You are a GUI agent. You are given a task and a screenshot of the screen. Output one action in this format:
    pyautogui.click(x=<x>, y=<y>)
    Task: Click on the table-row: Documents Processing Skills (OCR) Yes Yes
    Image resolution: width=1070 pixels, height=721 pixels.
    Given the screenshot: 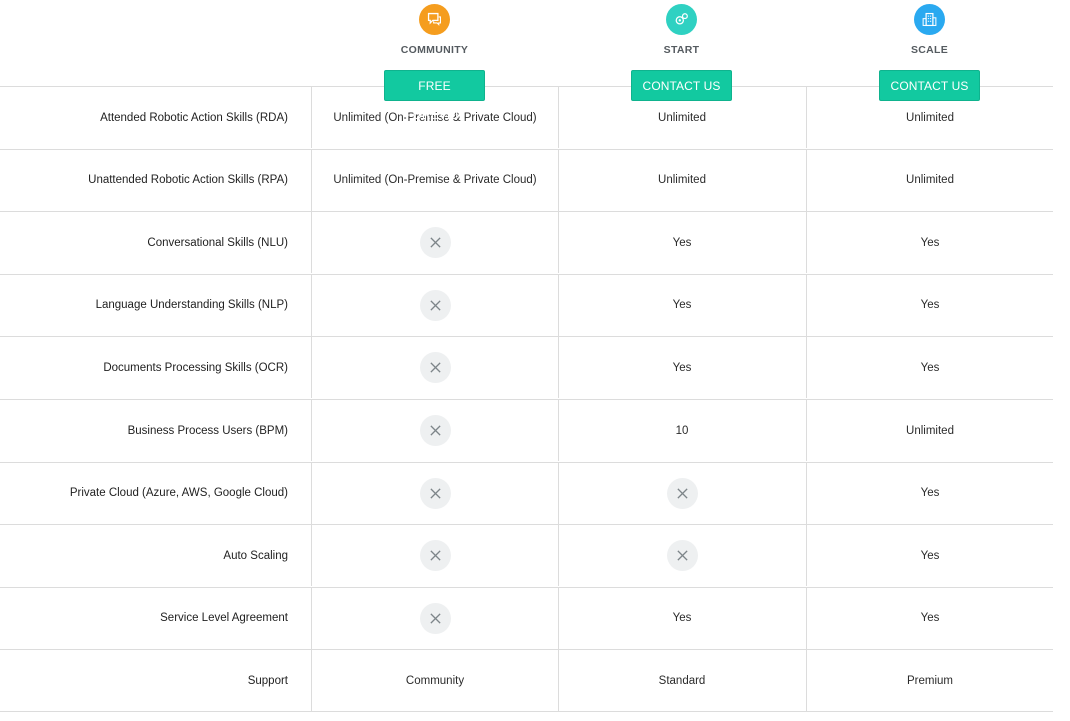 What is the action you would take?
    pyautogui.click(x=526, y=367)
    